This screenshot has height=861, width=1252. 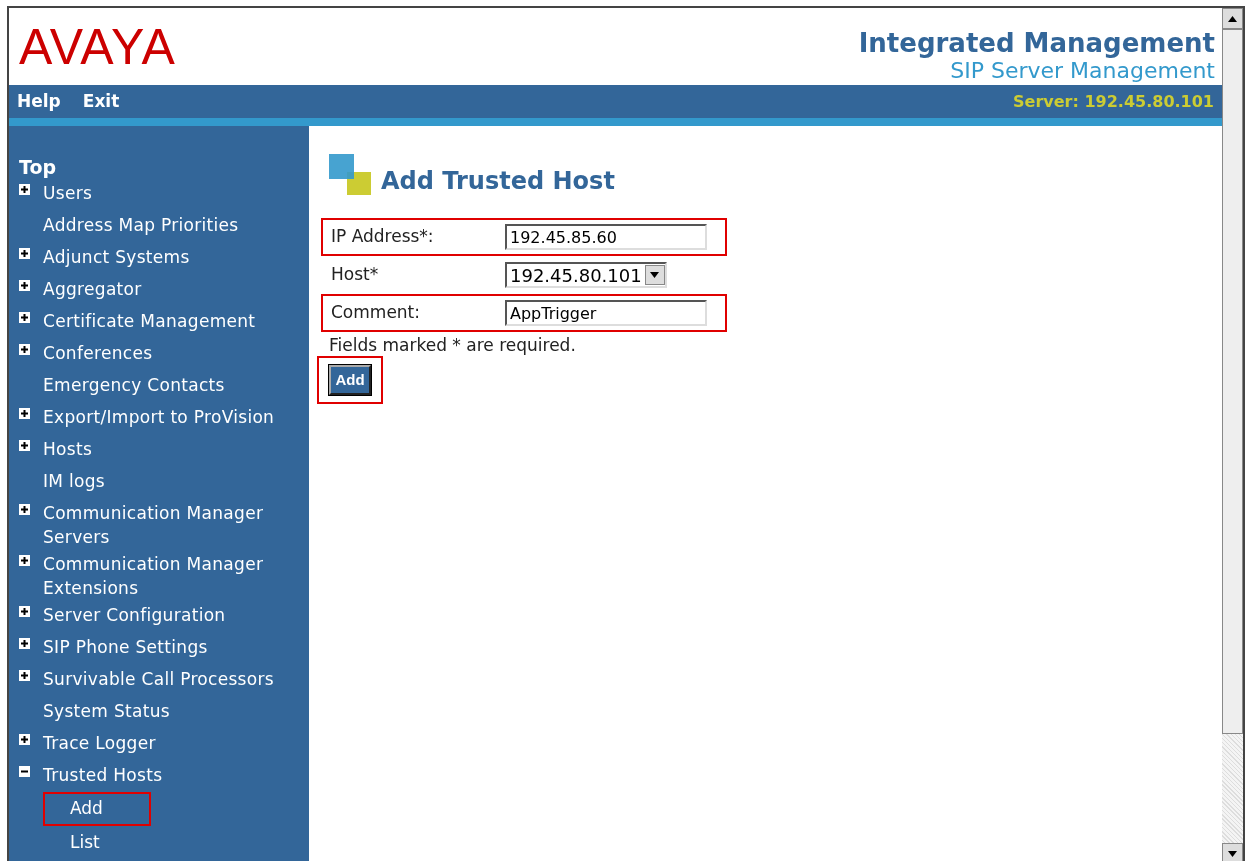 I want to click on sidebar-item: Certificate Management, so click(x=174, y=321).